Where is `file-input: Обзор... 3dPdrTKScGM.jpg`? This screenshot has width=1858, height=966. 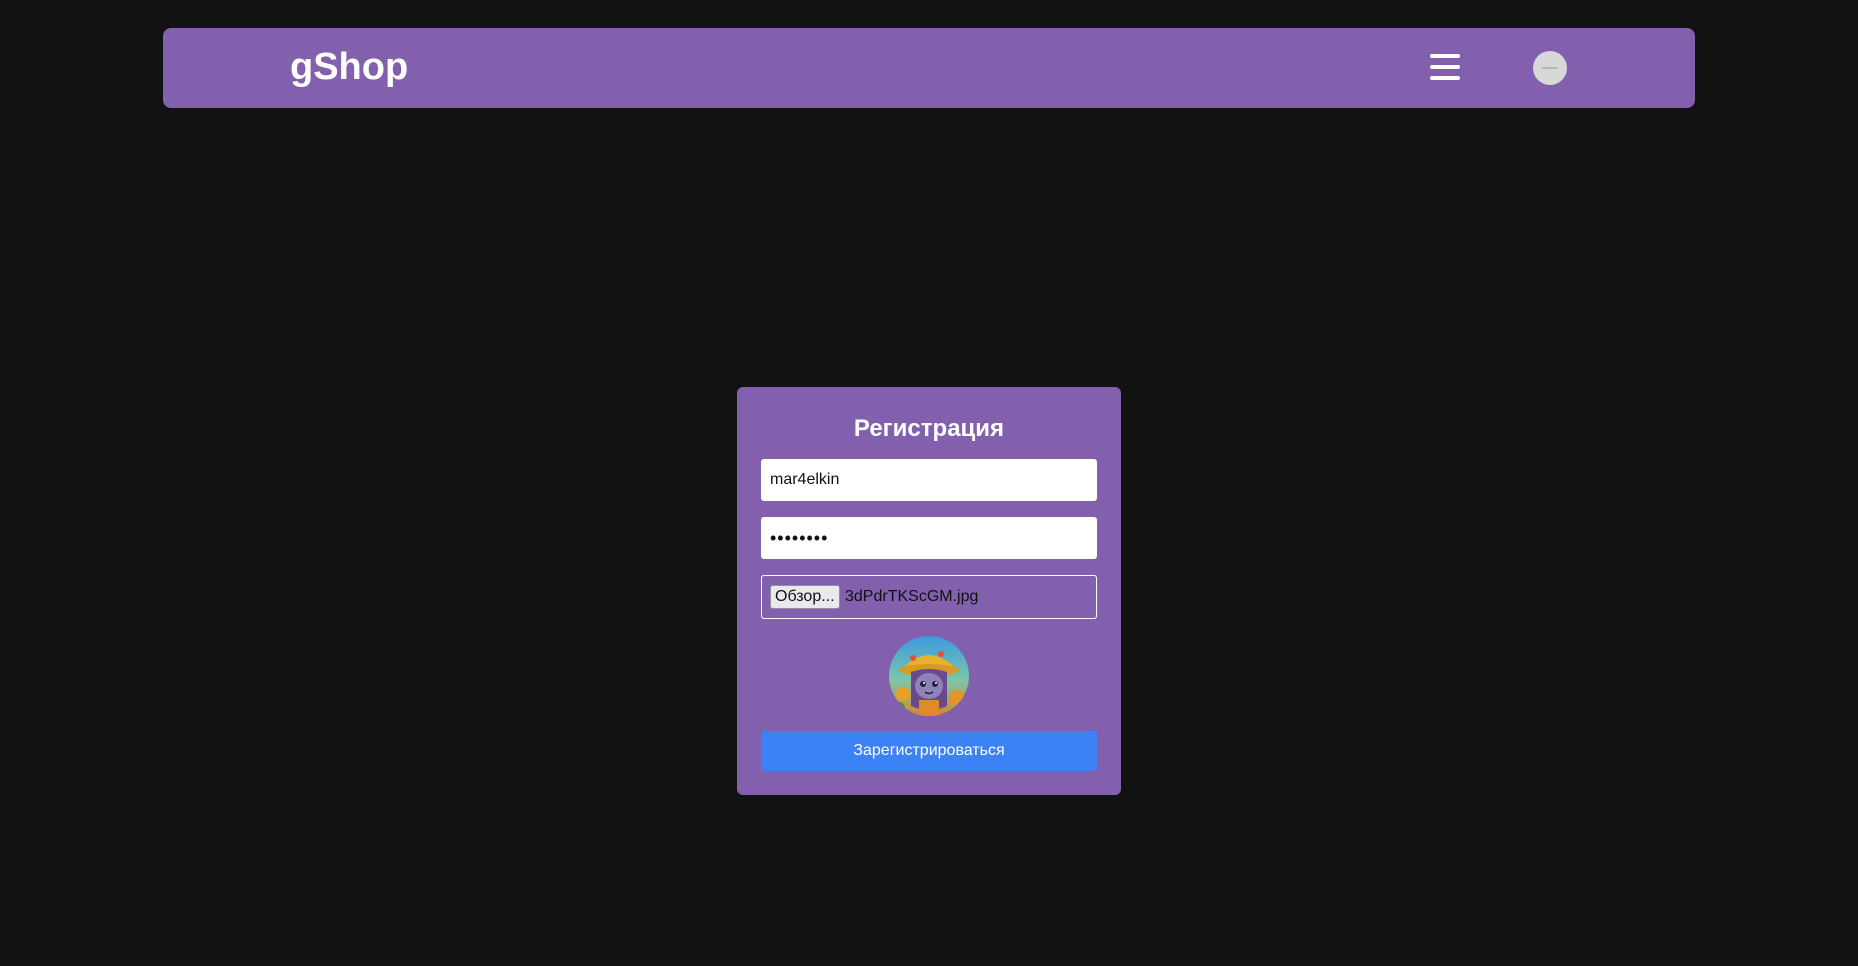 file-input: Обзор... 3dPdrTKScGM.jpg is located at coordinates (929, 597).